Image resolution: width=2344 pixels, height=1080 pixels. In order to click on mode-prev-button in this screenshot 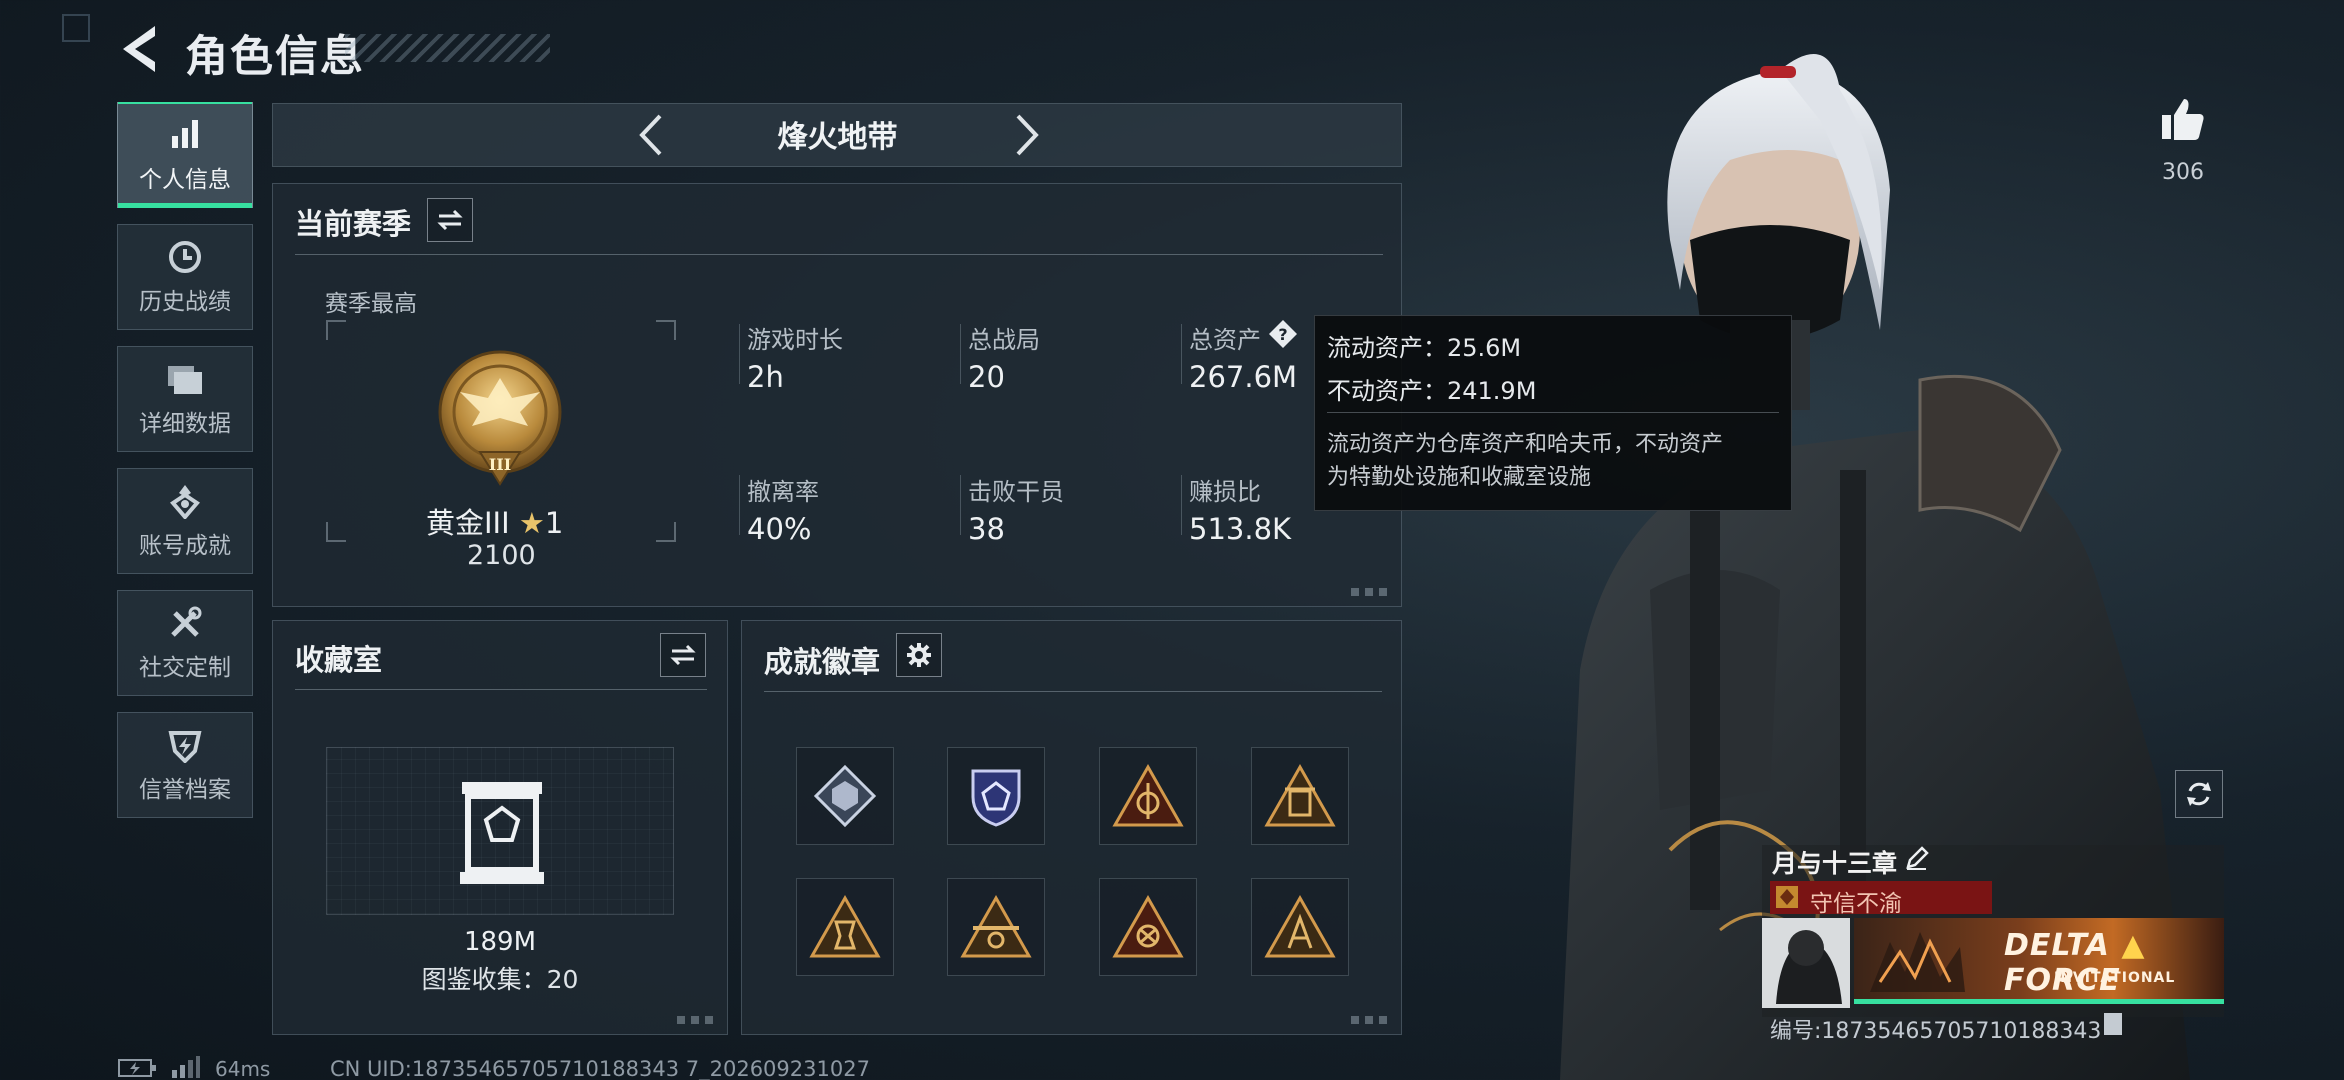, I will do `click(652, 135)`.